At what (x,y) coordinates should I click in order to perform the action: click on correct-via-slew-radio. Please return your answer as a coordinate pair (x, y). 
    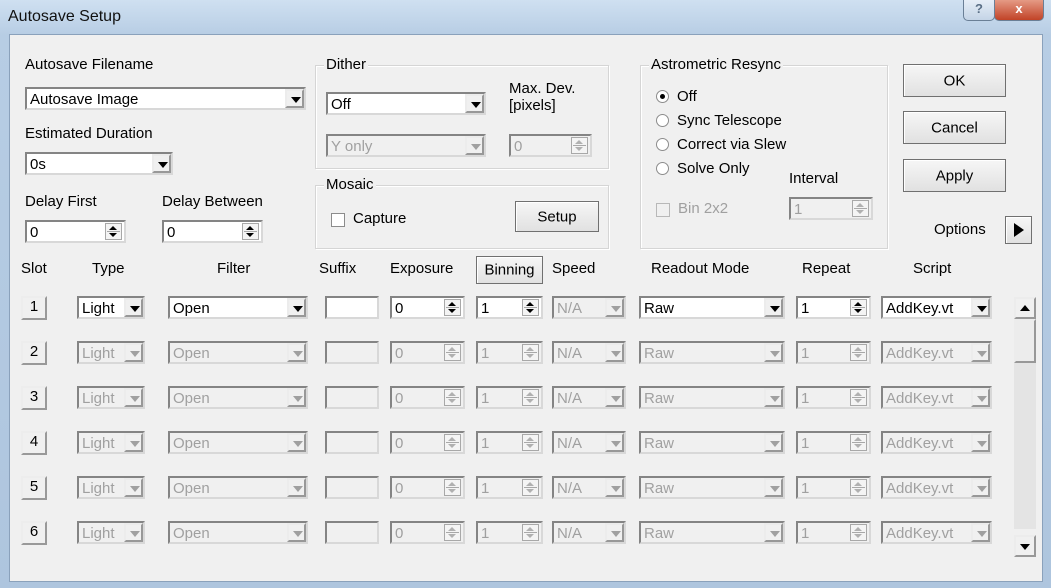
    Looking at the image, I should click on (662, 144).